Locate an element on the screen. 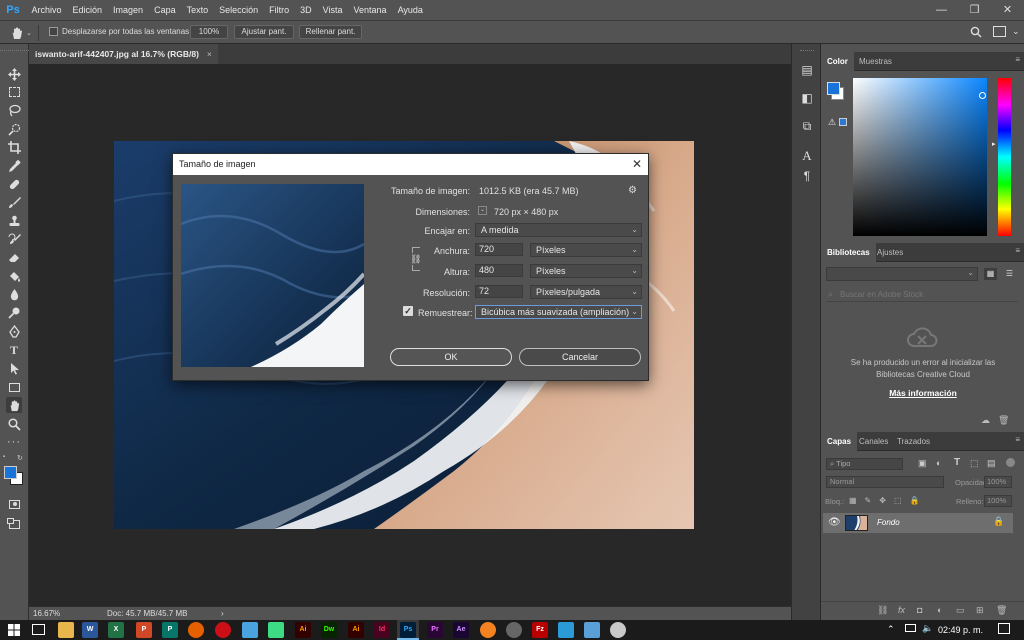  menu-capa: Capa is located at coordinates (165, 10).